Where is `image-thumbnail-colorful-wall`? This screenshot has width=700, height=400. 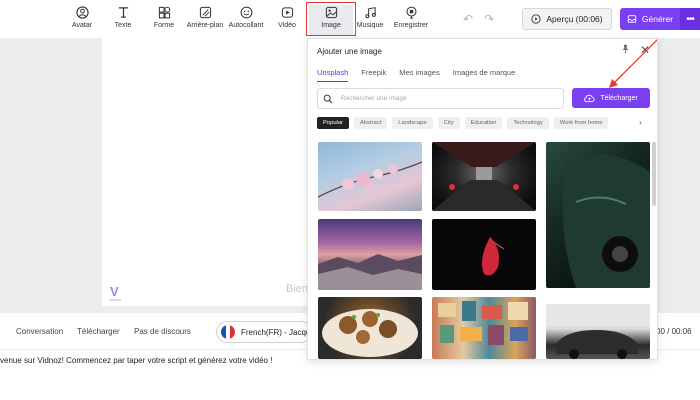 image-thumbnail-colorful-wall is located at coordinates (484, 328).